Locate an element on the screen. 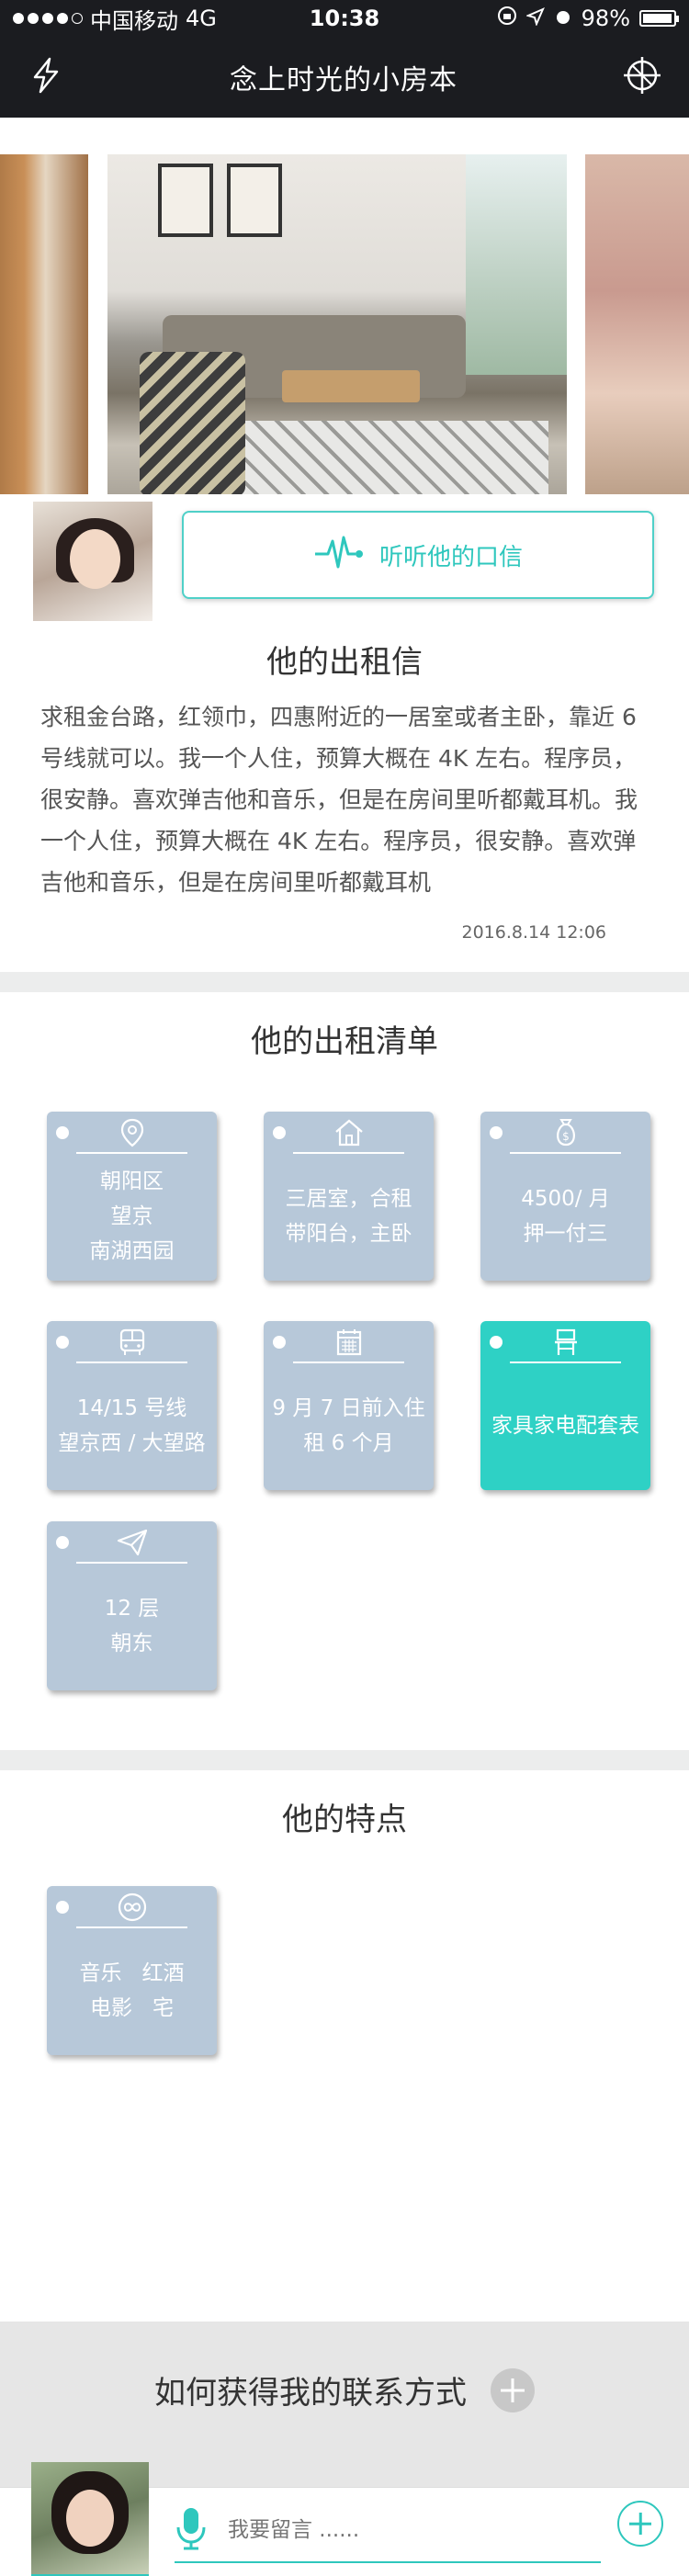  page-title: 念上时光的小房本 is located at coordinates (343, 80).